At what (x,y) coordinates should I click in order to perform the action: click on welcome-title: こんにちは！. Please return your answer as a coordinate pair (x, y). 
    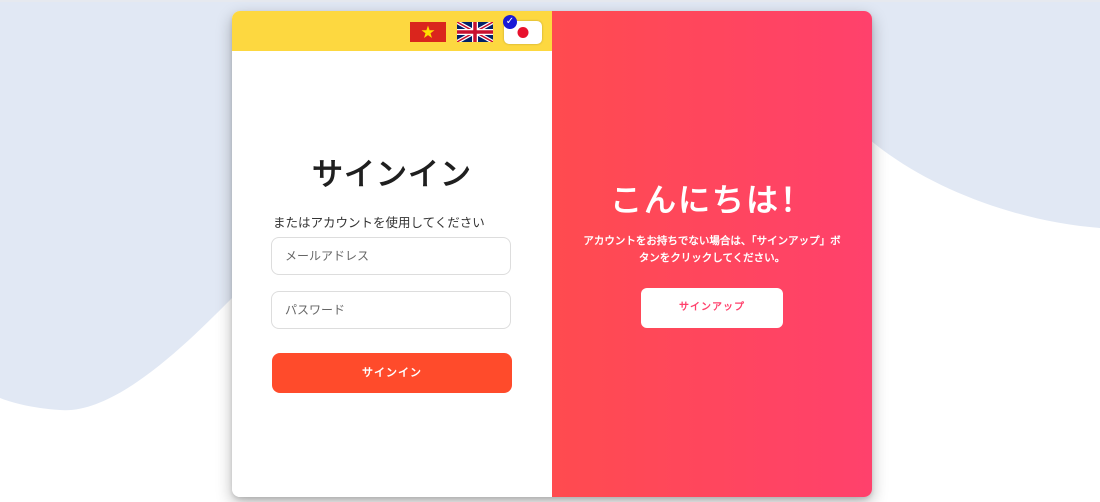
    Looking at the image, I should click on (711, 200).